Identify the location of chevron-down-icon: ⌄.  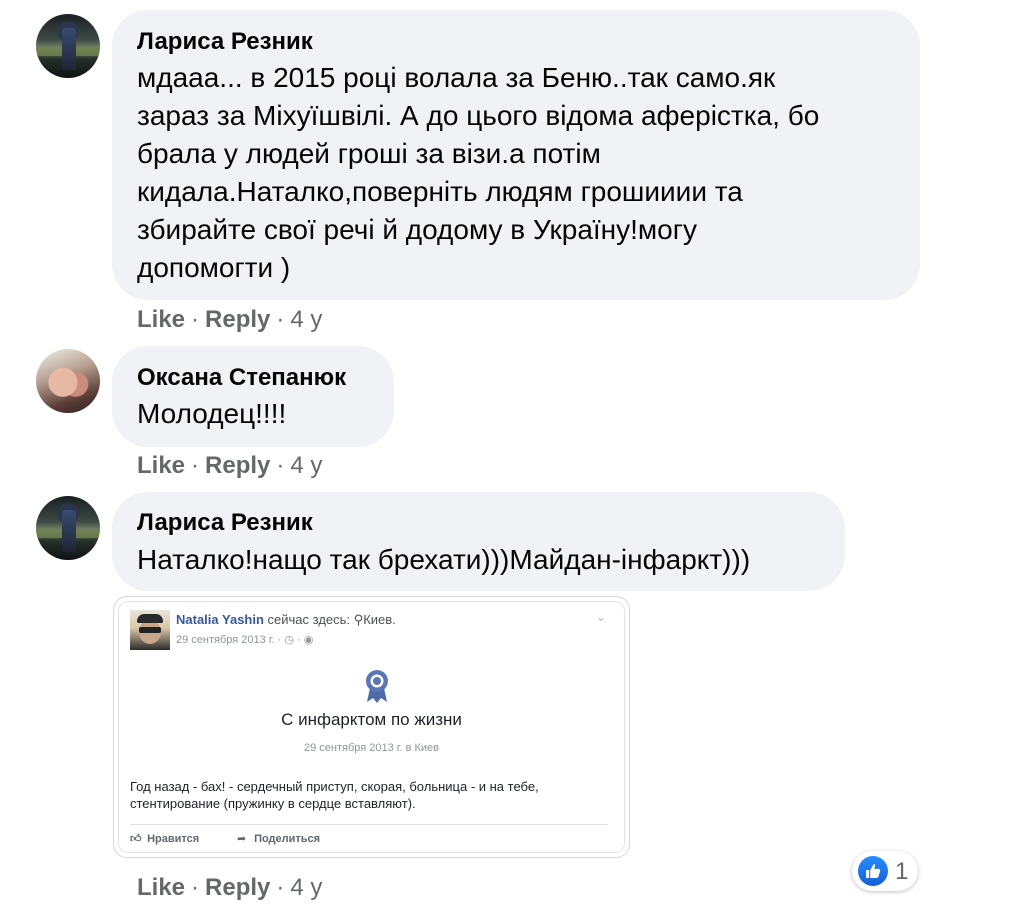
(600, 617).